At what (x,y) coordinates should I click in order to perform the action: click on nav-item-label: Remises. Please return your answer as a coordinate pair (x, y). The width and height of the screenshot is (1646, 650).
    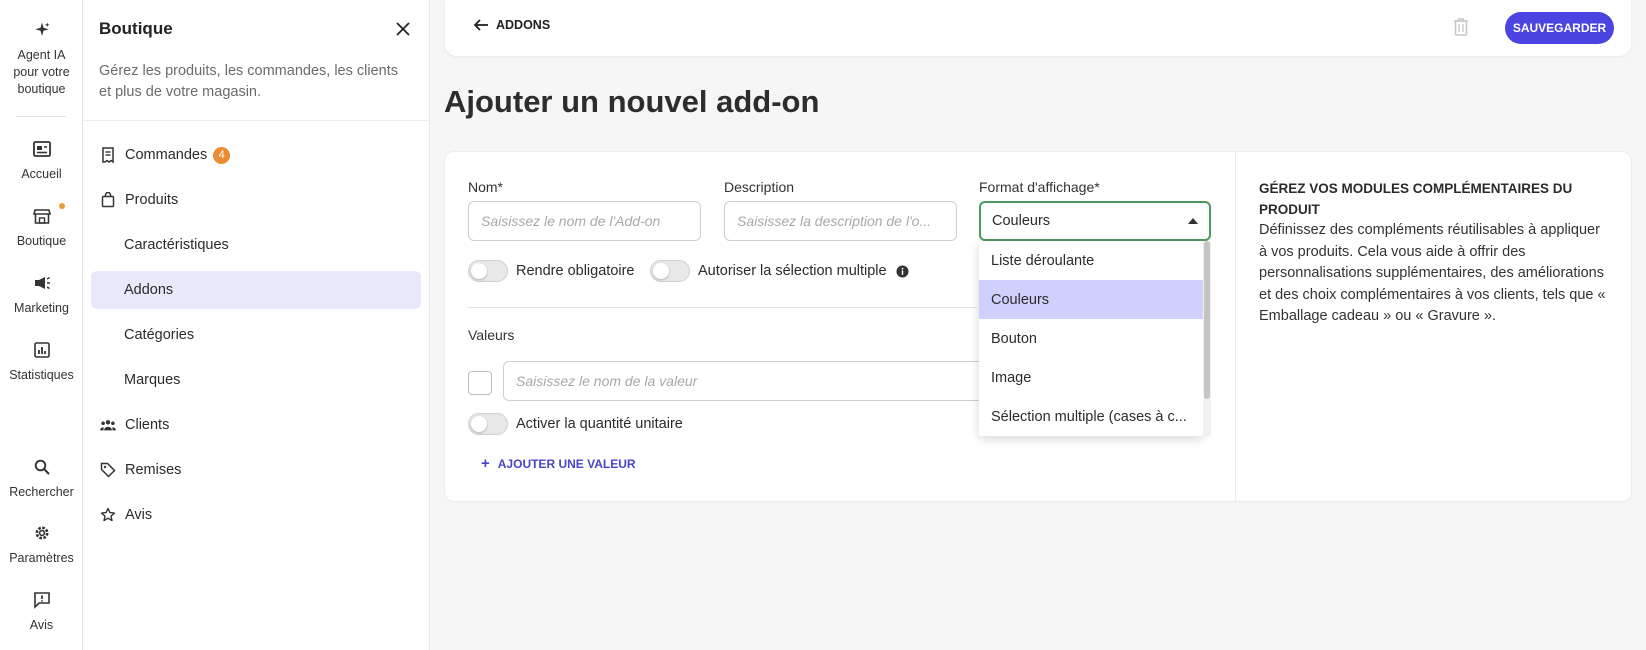
    Looking at the image, I should click on (153, 470).